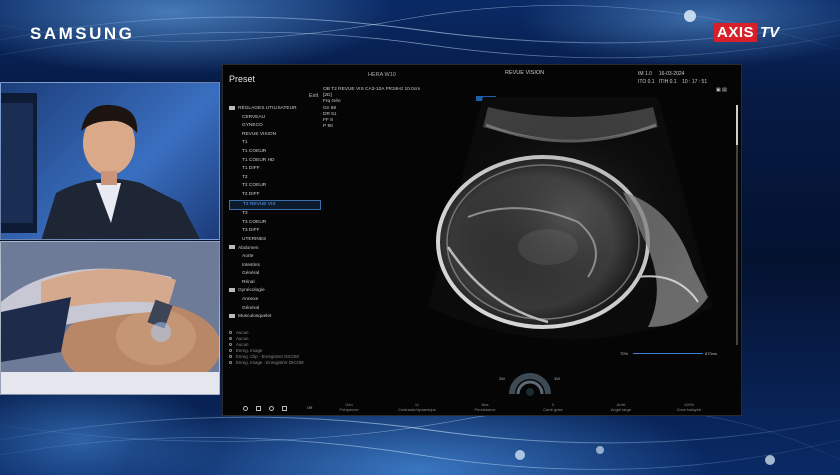  Describe the element at coordinates (530, 382) in the screenshot. I see `trackball-dial-icon` at that location.